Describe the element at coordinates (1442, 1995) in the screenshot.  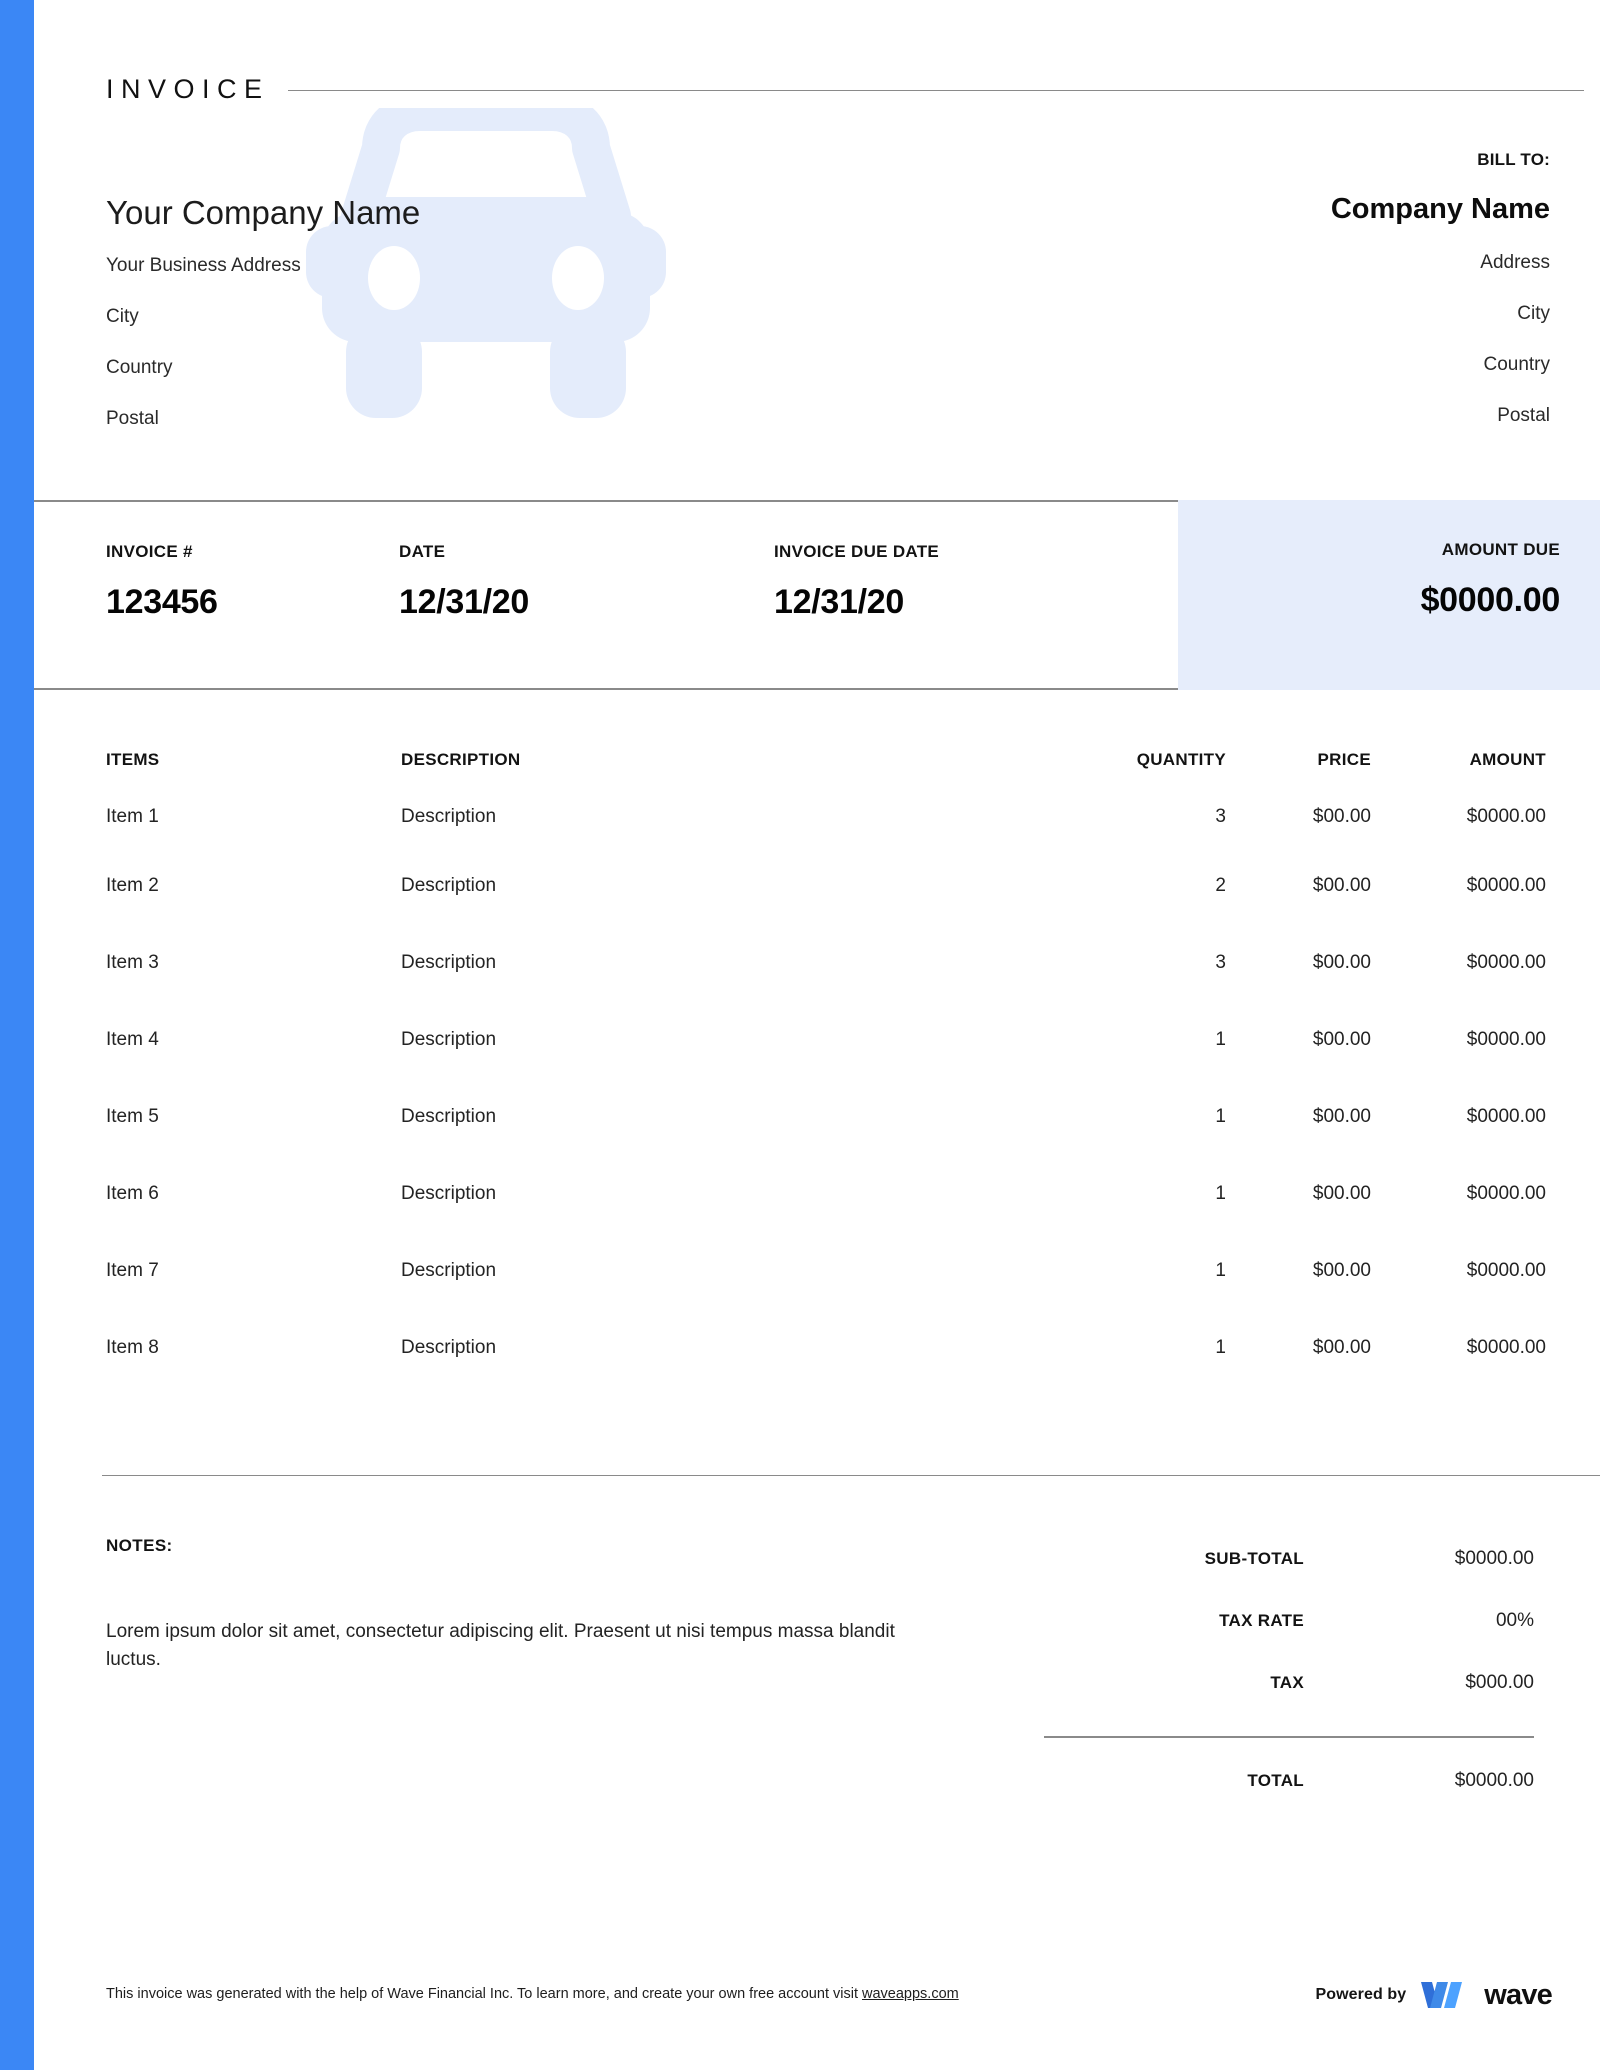
I see `wave-logo-icon` at that location.